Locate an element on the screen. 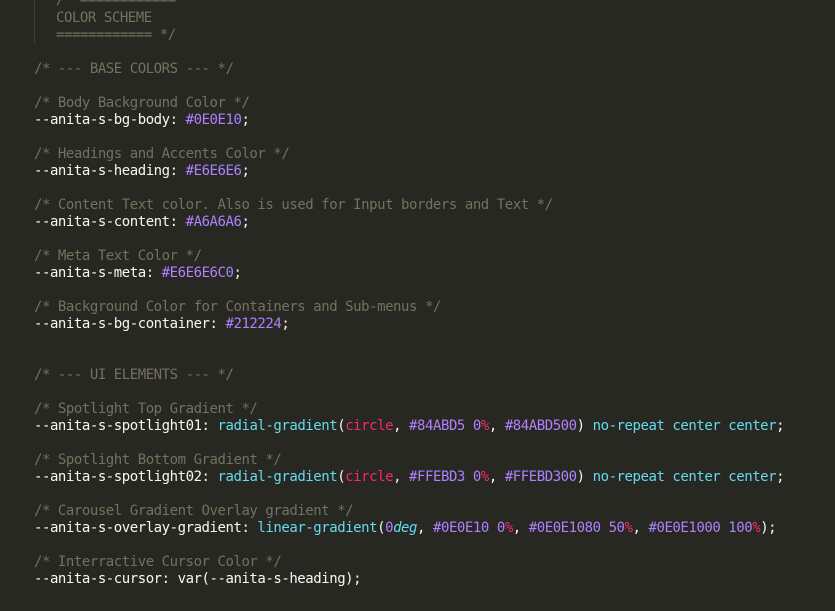 This screenshot has width=835, height=611. color-value: #A6A6A6 is located at coordinates (213, 222).